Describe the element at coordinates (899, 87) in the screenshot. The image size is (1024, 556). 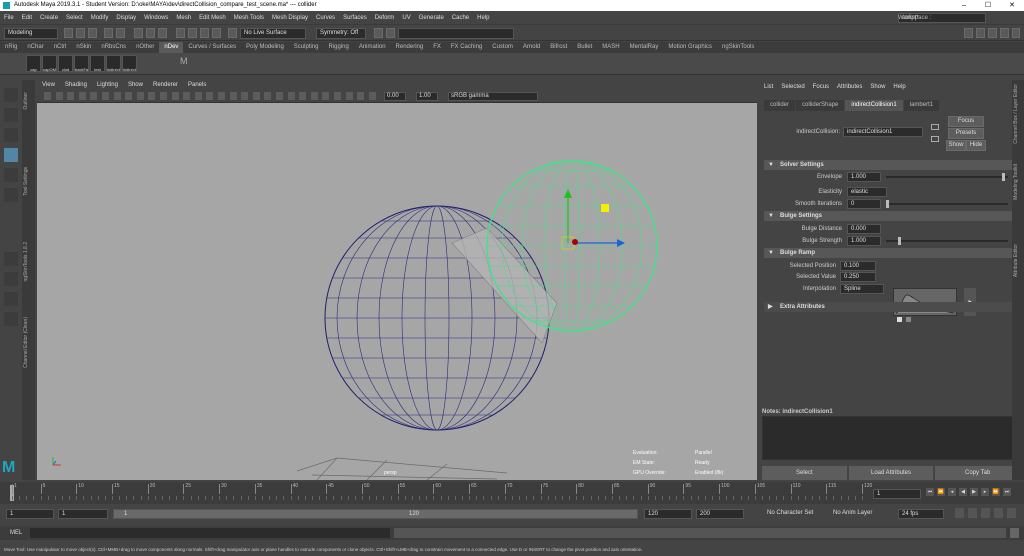
I see `attr-menu-help: Help` at that location.